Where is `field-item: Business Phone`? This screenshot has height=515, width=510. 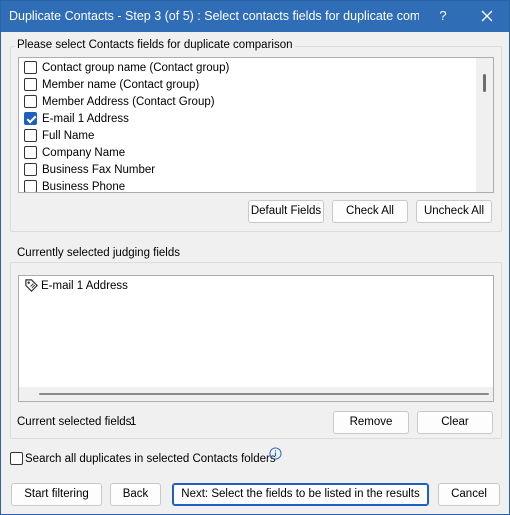
field-item: Business Phone is located at coordinates (75, 185).